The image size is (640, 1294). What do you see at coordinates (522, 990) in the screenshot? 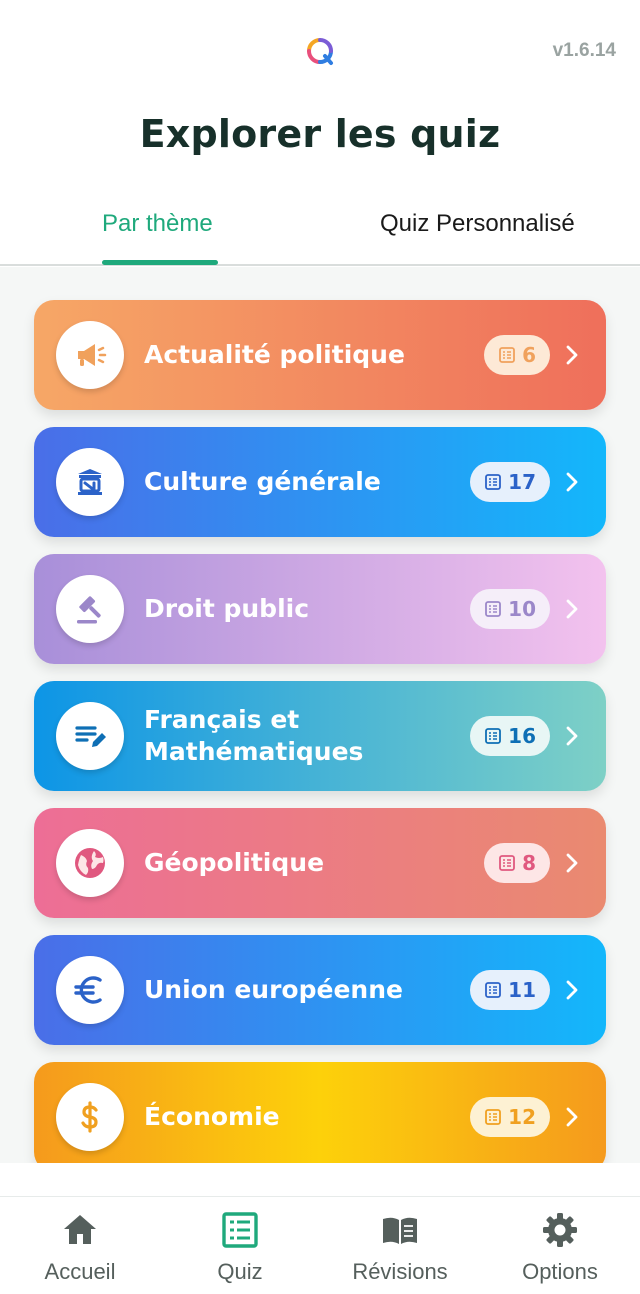
I see `quiz-count: 11` at bounding box center [522, 990].